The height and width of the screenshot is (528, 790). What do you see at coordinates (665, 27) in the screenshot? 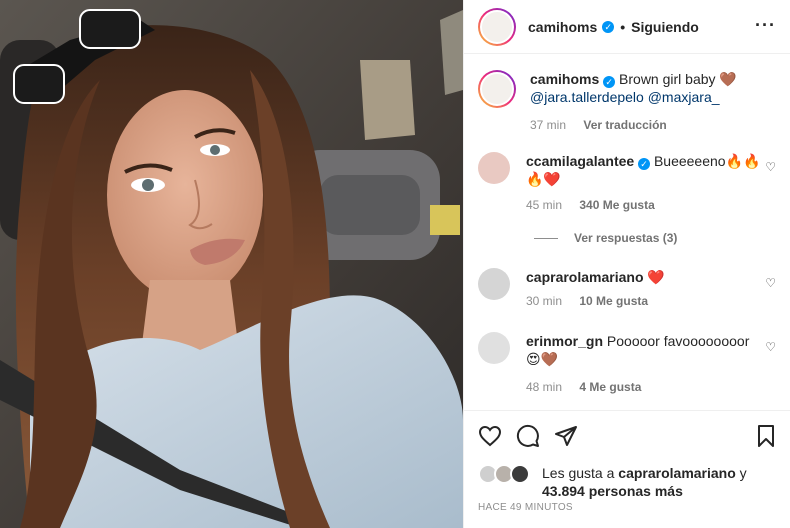
I see `following-button: Siguiendo` at bounding box center [665, 27].